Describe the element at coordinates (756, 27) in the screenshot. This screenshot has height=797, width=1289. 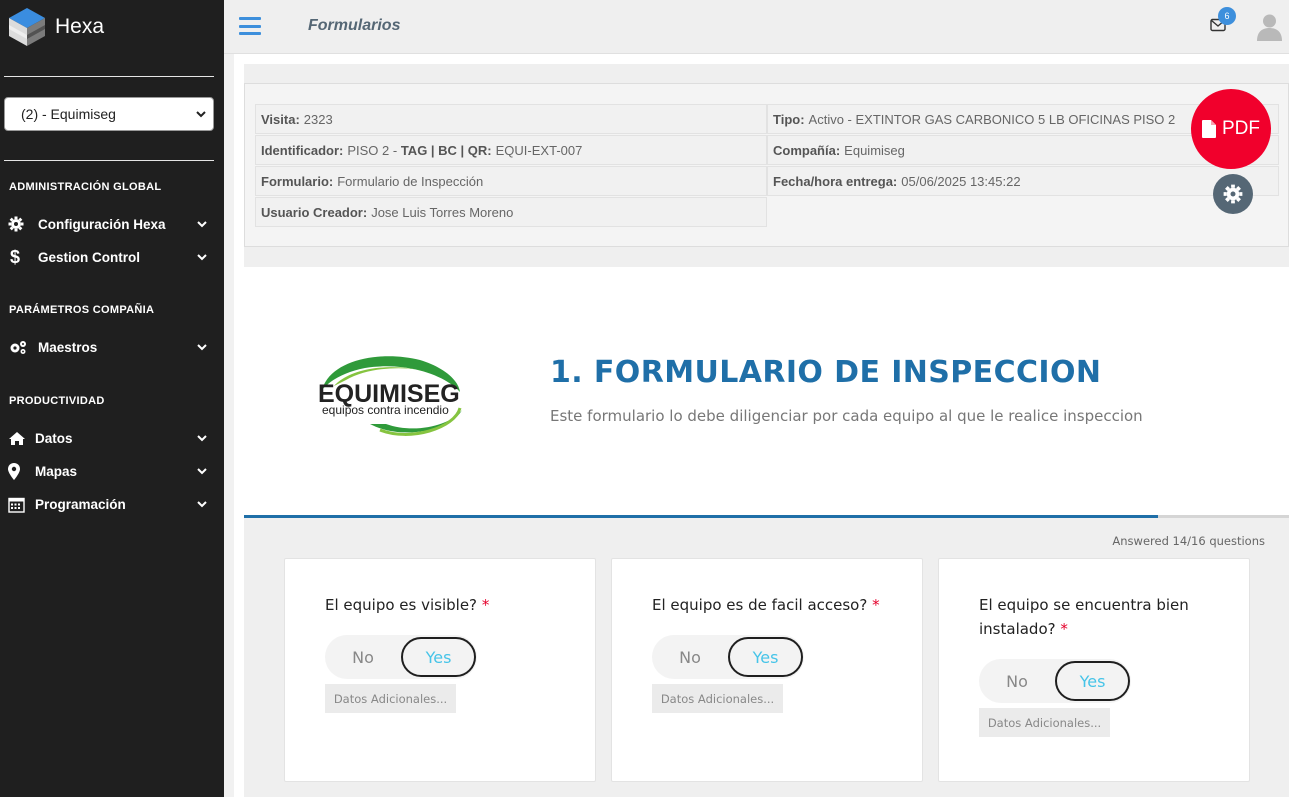
I see `topbar: Formularios 6` at that location.